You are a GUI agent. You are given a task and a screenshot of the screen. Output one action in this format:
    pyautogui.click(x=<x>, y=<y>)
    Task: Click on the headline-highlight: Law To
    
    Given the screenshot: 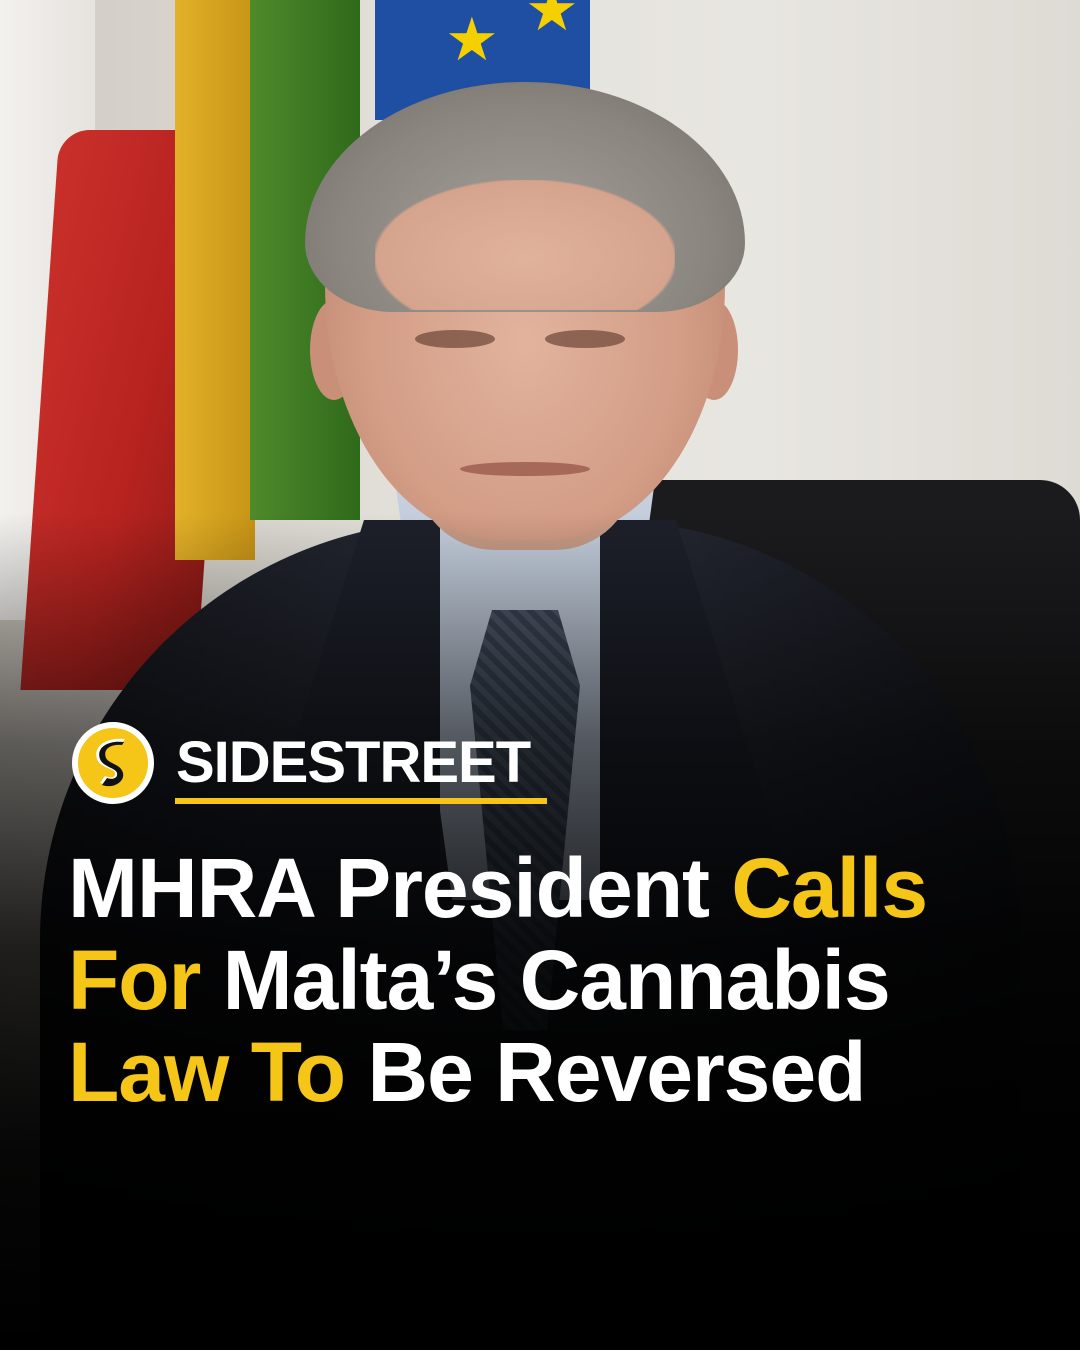 What is the action you would take?
    pyautogui.click(x=218, y=1072)
    